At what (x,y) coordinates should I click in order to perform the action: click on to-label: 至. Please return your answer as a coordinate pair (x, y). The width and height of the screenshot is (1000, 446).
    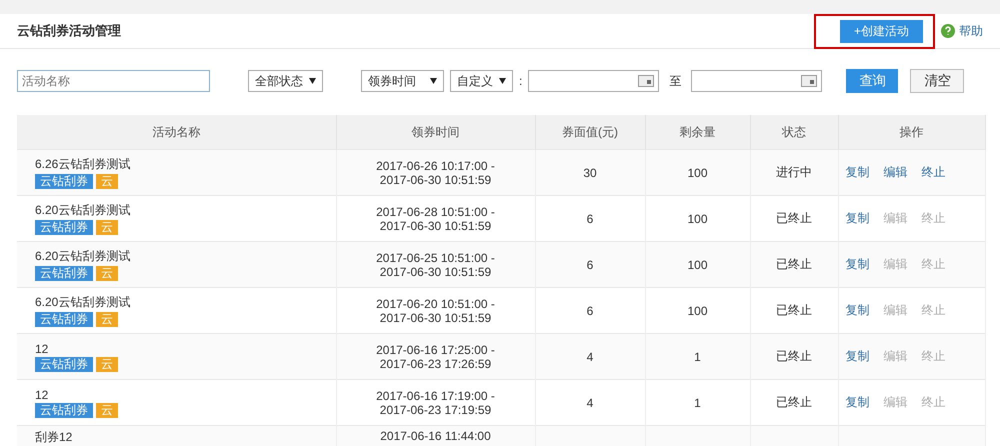
    Looking at the image, I should click on (675, 81).